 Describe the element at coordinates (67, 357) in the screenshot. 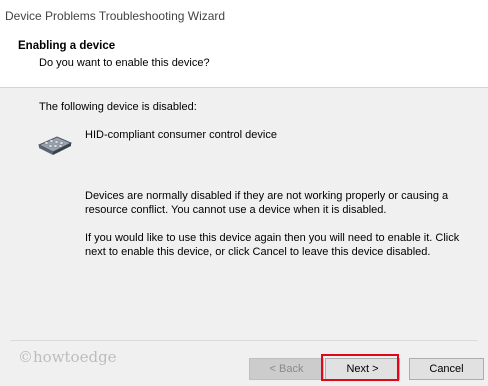

I see `watermark: ©howtoedge` at that location.